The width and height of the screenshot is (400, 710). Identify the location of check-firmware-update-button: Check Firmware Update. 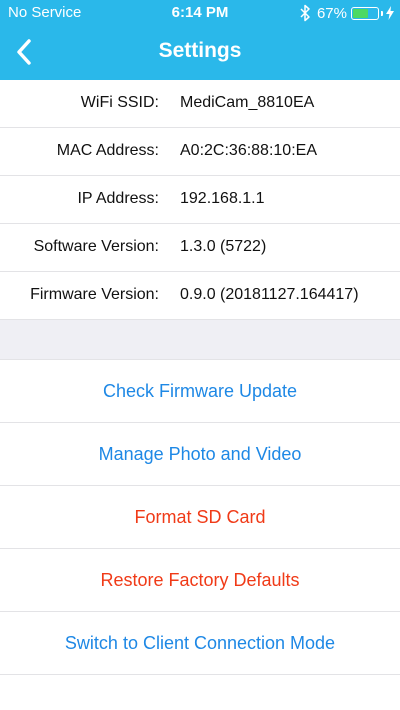
(200, 391).